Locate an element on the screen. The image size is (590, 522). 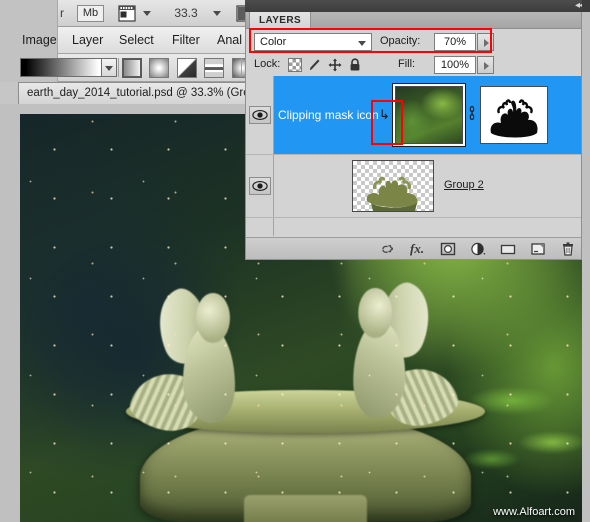
clipping-mask-arrow-icon: ↳ is located at coordinates (384, 114).